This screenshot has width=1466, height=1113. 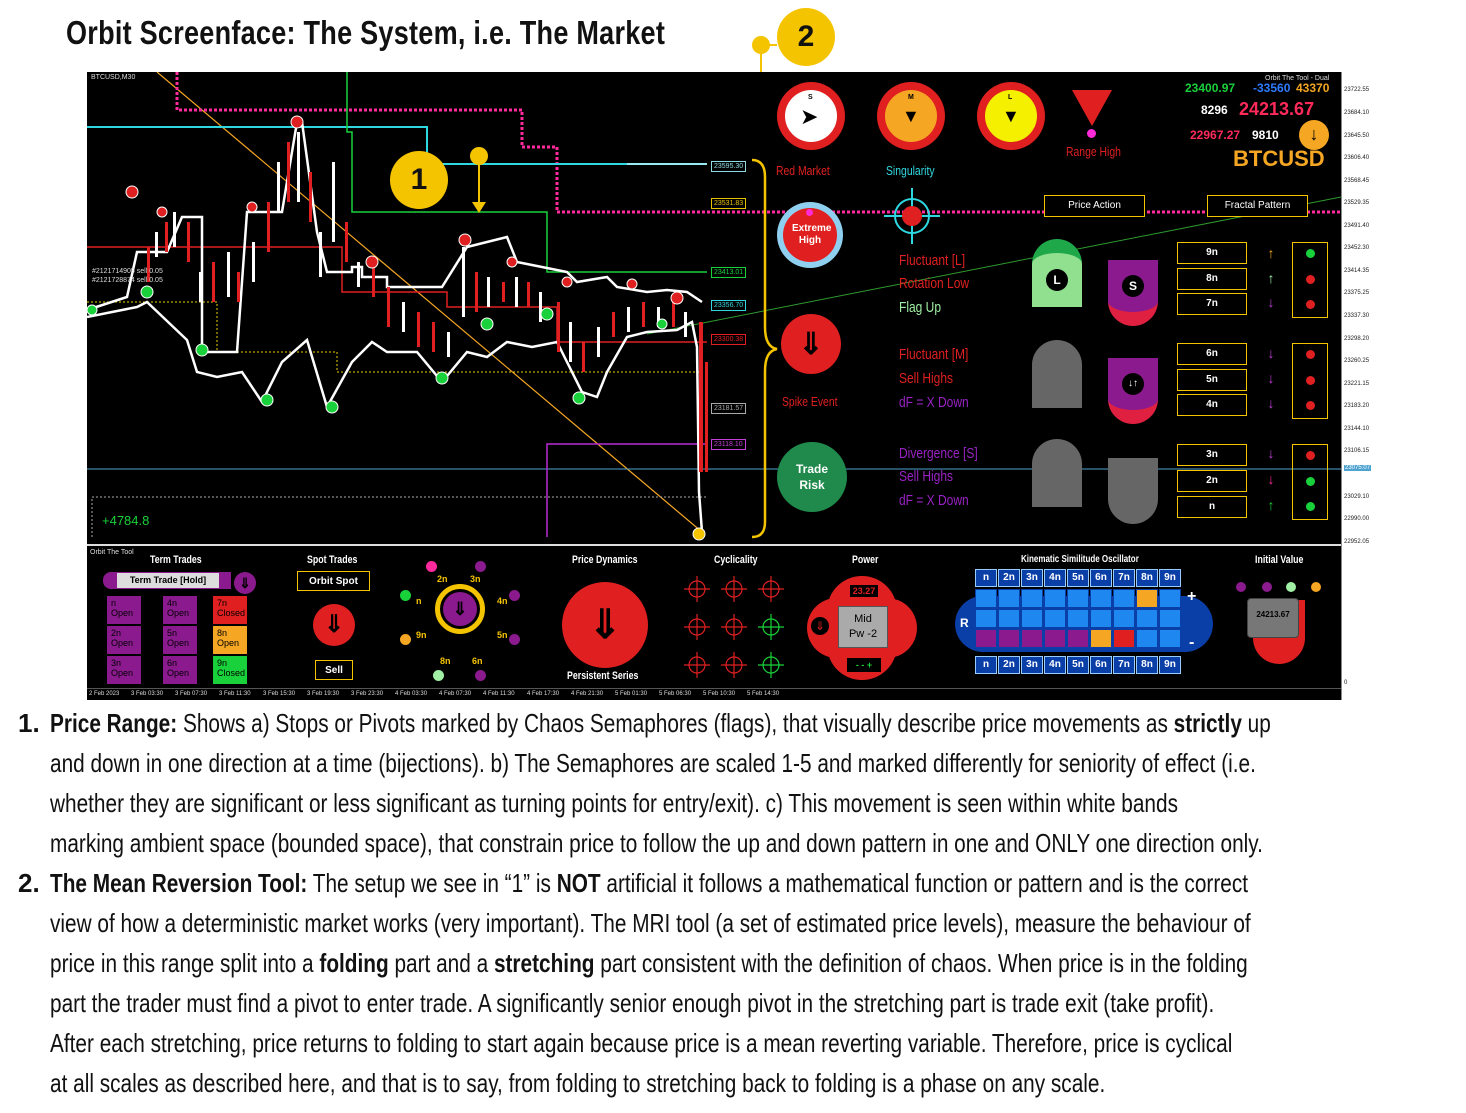 I want to click on m-indicator: M ▼, so click(x=911, y=116).